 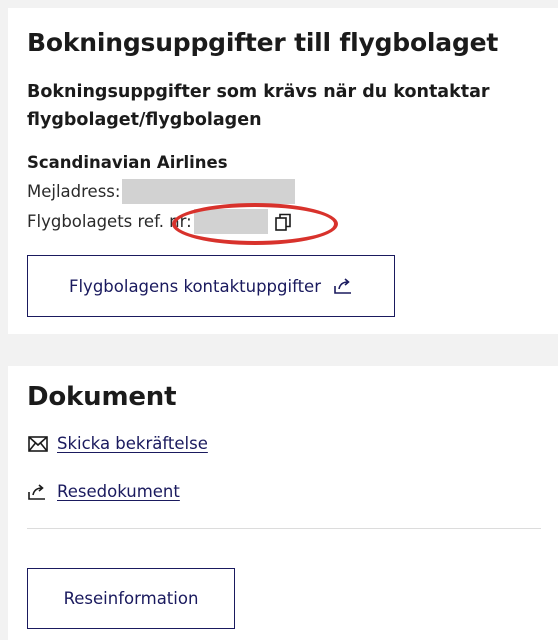 What do you see at coordinates (102, 397) in the screenshot?
I see `documents-title: Dokument` at bounding box center [102, 397].